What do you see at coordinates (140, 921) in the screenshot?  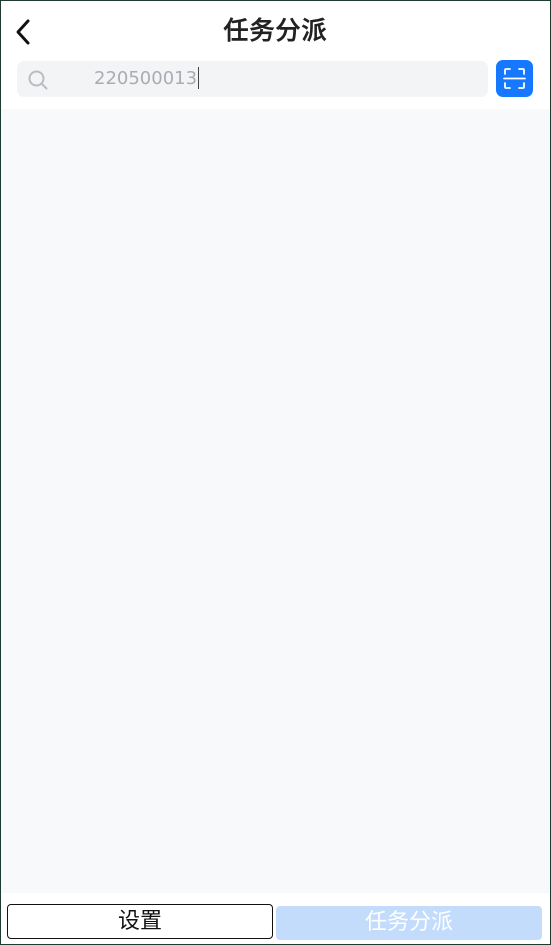 I see `settings-button: 设置` at bounding box center [140, 921].